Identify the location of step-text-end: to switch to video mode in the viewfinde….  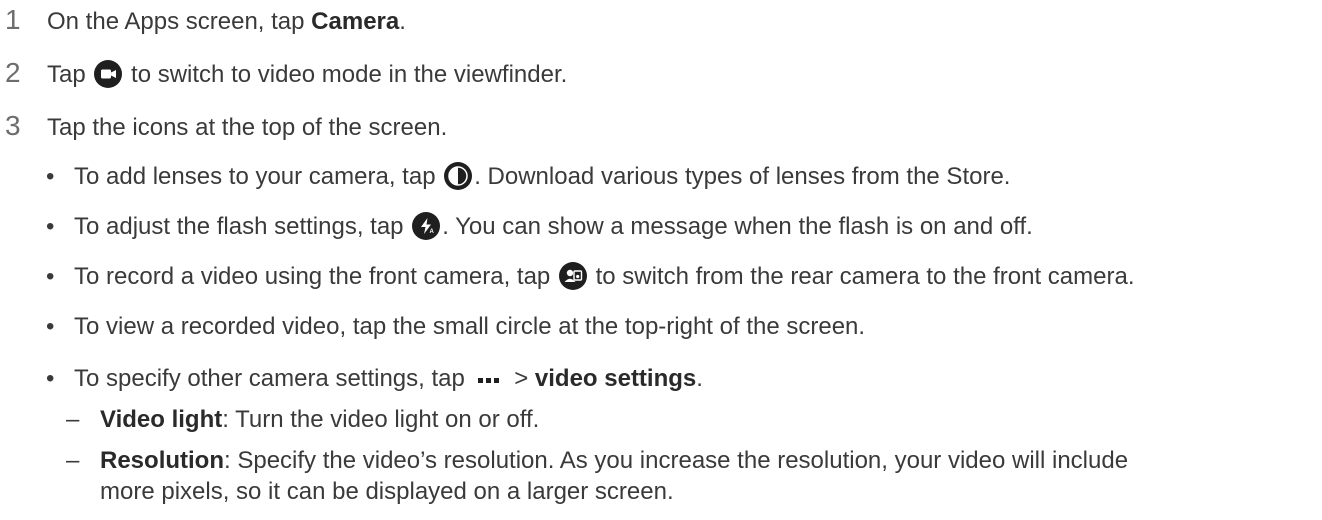
(346, 74).